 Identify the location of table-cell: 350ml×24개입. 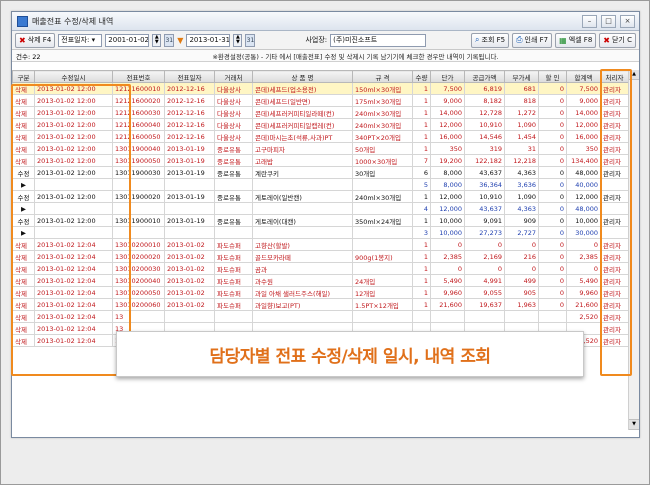
(382, 220).